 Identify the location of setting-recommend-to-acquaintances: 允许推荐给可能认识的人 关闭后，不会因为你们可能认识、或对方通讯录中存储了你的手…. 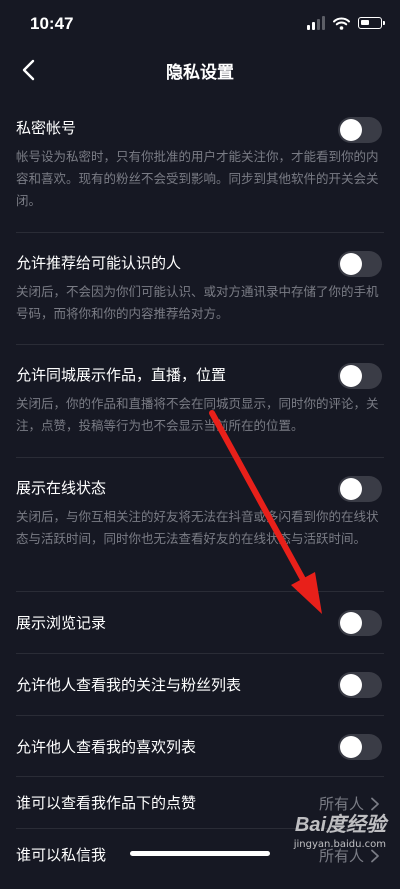
(200, 289).